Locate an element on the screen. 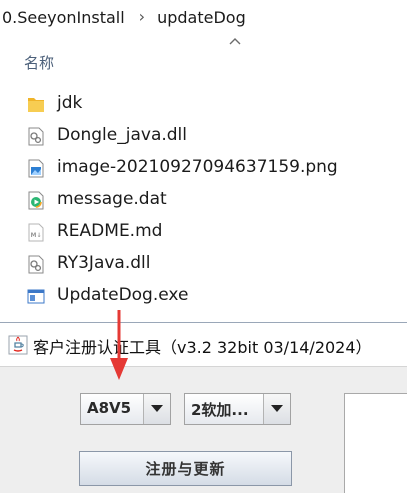  file-name: message.dat is located at coordinates (112, 199).